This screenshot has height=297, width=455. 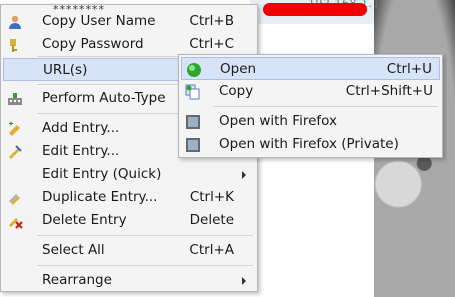 What do you see at coordinates (15, 198) in the screenshot?
I see `duplicate-icon` at bounding box center [15, 198].